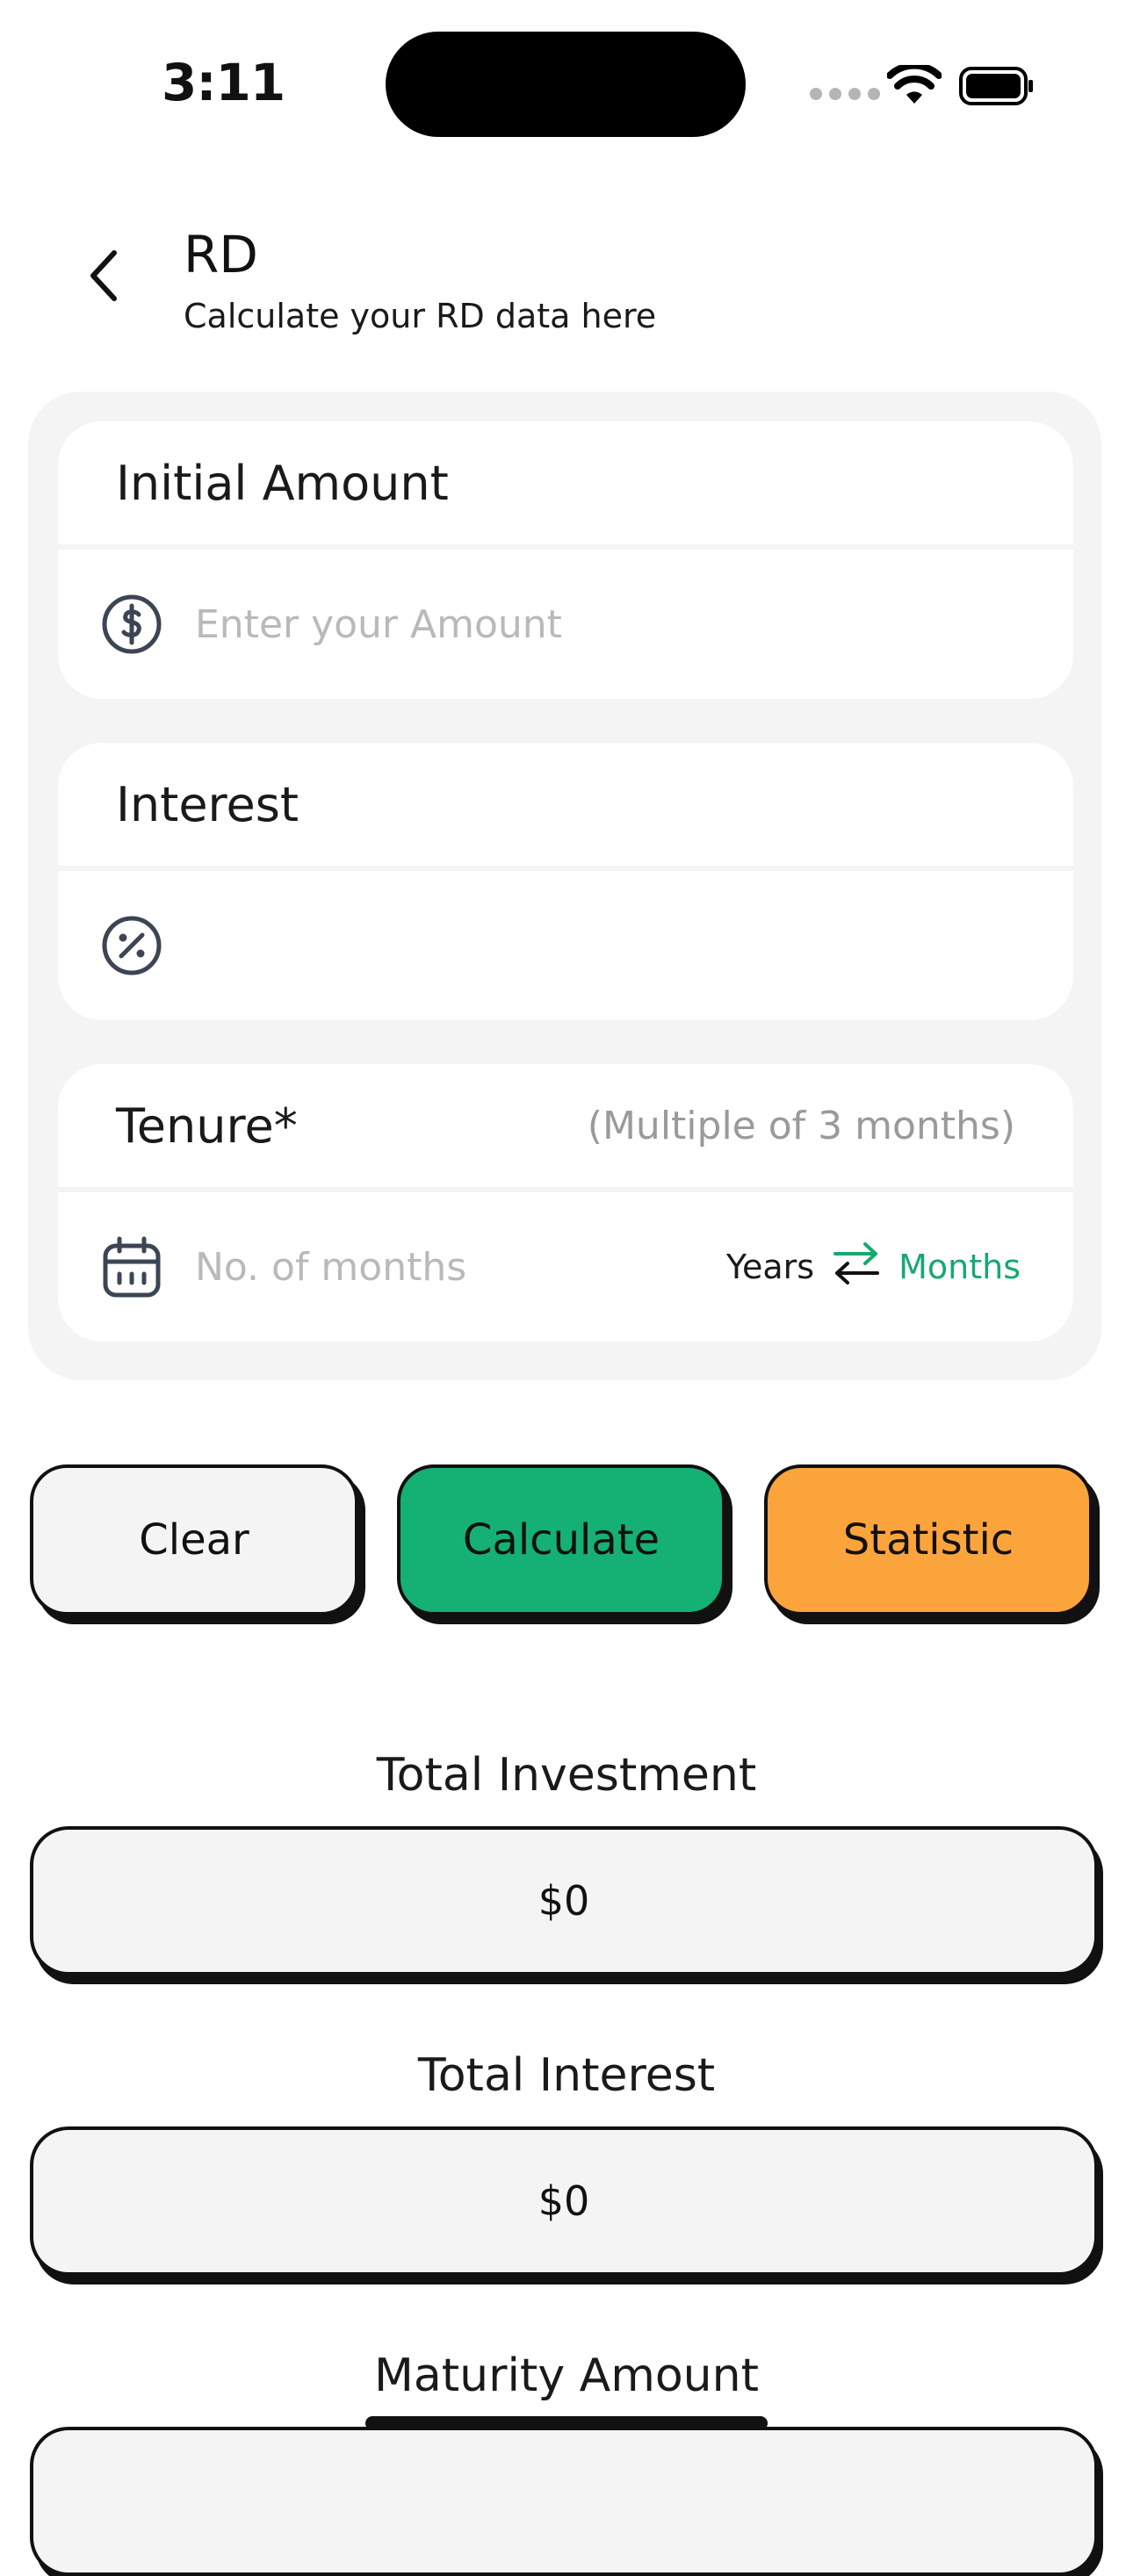 The height and width of the screenshot is (2576, 1133). What do you see at coordinates (132, 945) in the screenshot?
I see `percent-circle-icon` at bounding box center [132, 945].